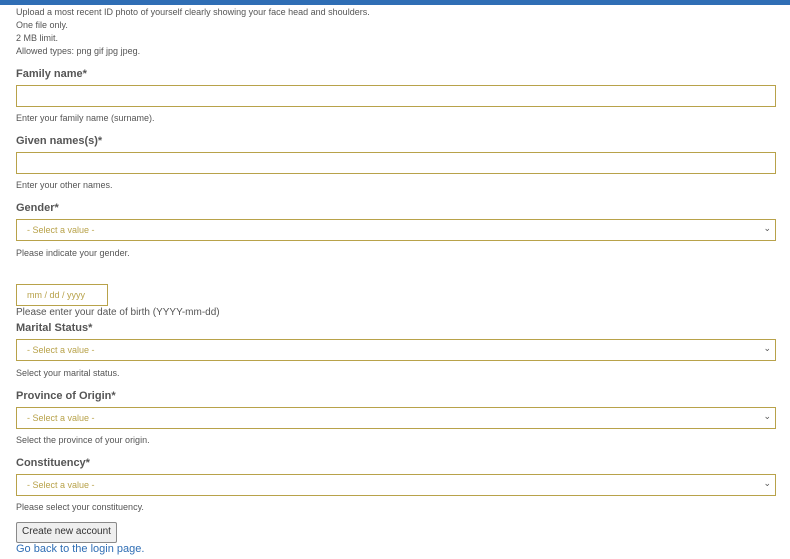 The width and height of the screenshot is (790, 559). I want to click on province-select: - Select a value - ⌄, so click(396, 418).